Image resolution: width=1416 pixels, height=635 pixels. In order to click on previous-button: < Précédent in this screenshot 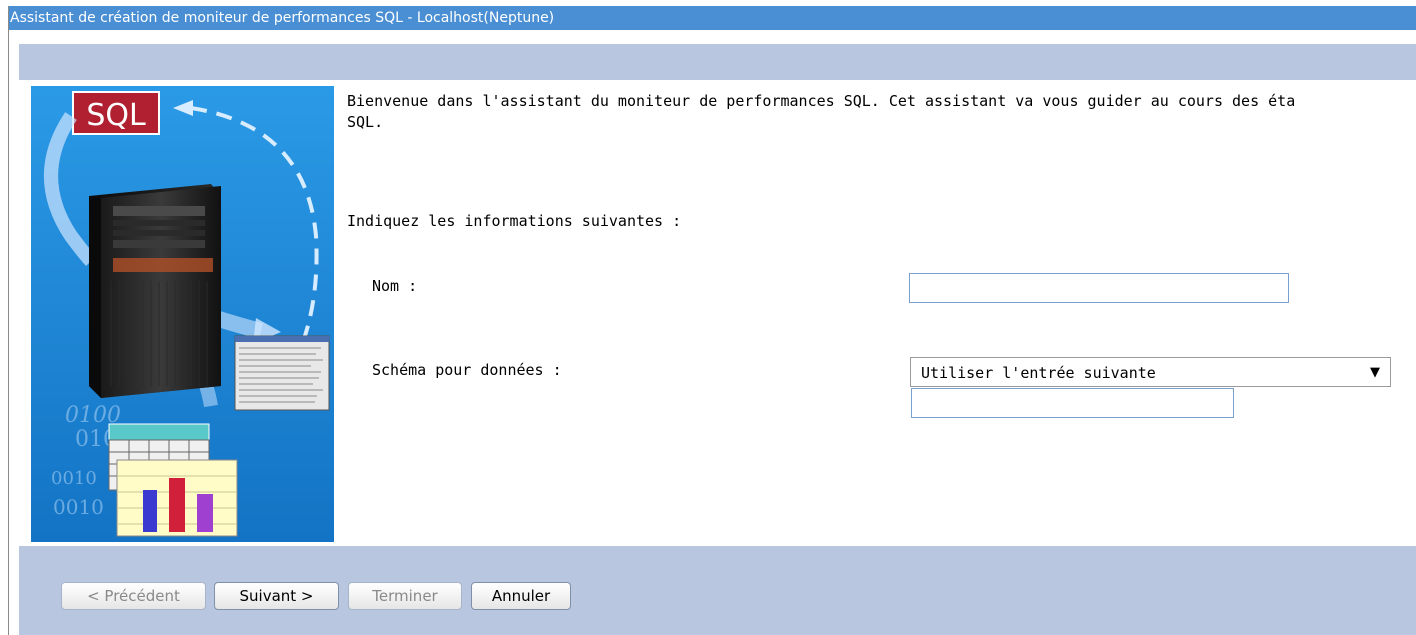, I will do `click(133, 596)`.